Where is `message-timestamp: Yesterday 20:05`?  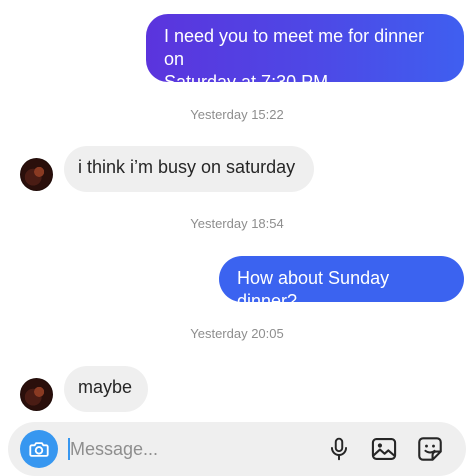 message-timestamp: Yesterday 20:05 is located at coordinates (237, 333).